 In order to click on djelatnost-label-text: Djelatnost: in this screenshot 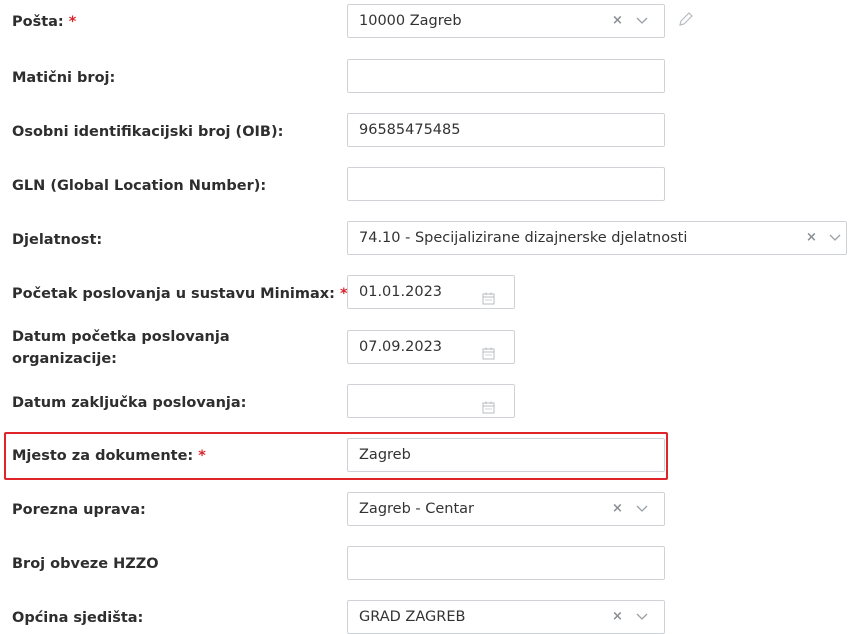, I will do `click(57, 240)`.